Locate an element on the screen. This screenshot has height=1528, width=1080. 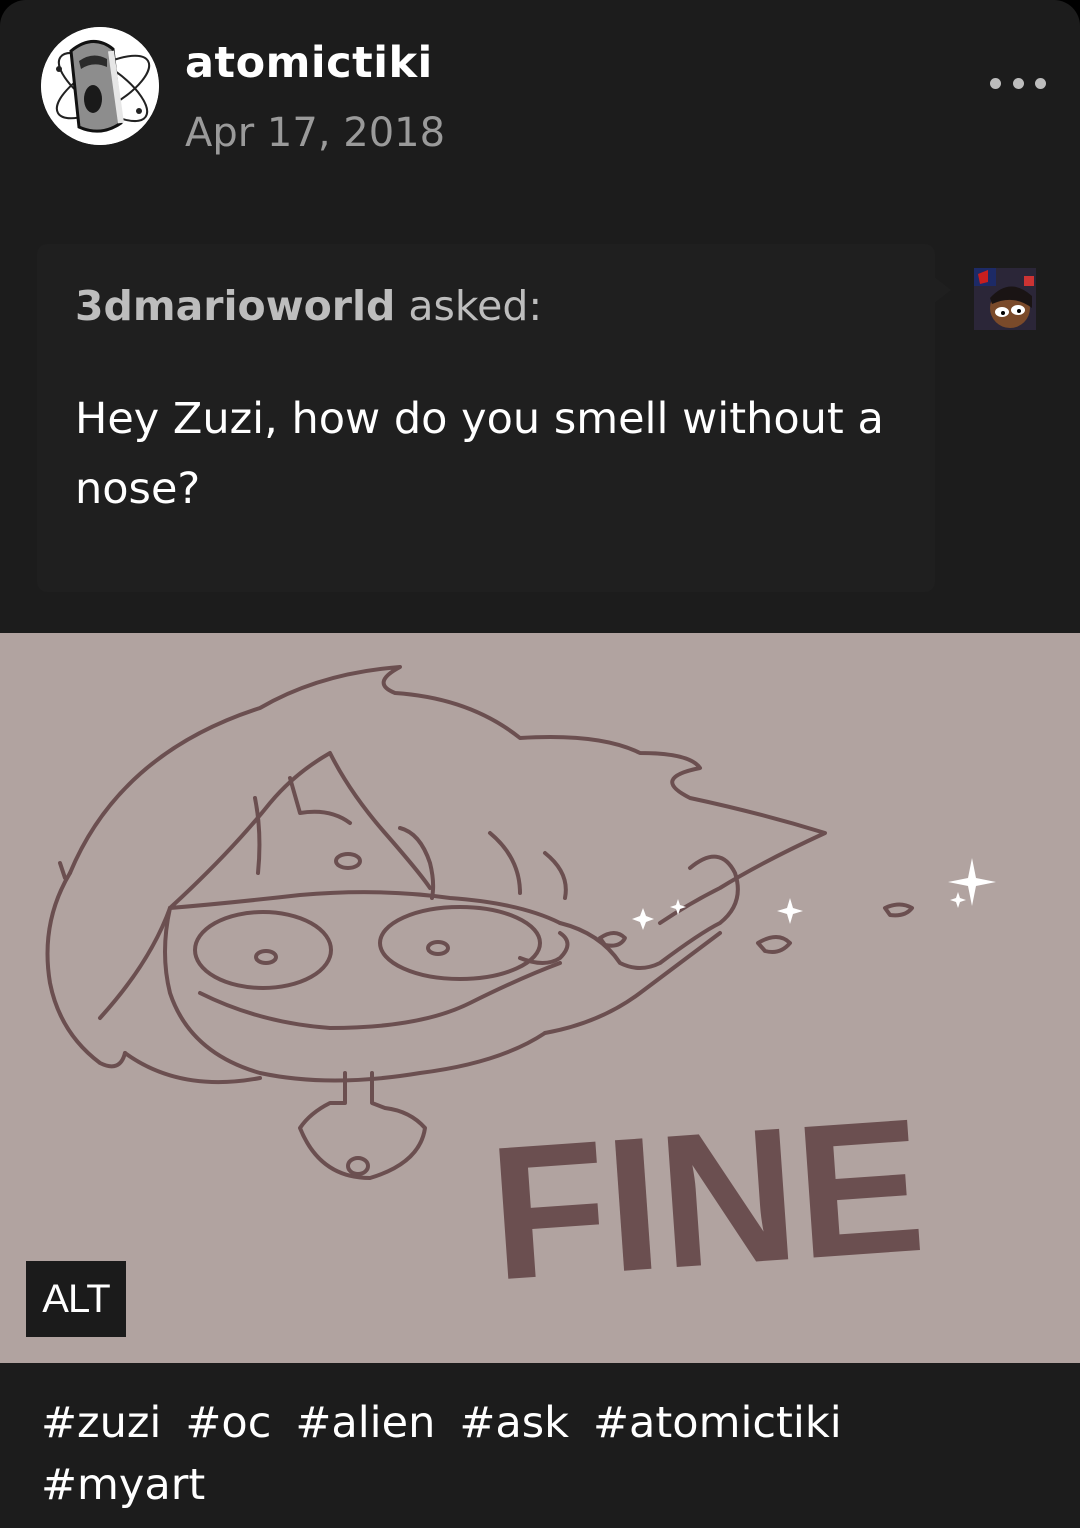
tag-zuzi: #zuzi is located at coordinates (101, 1423).